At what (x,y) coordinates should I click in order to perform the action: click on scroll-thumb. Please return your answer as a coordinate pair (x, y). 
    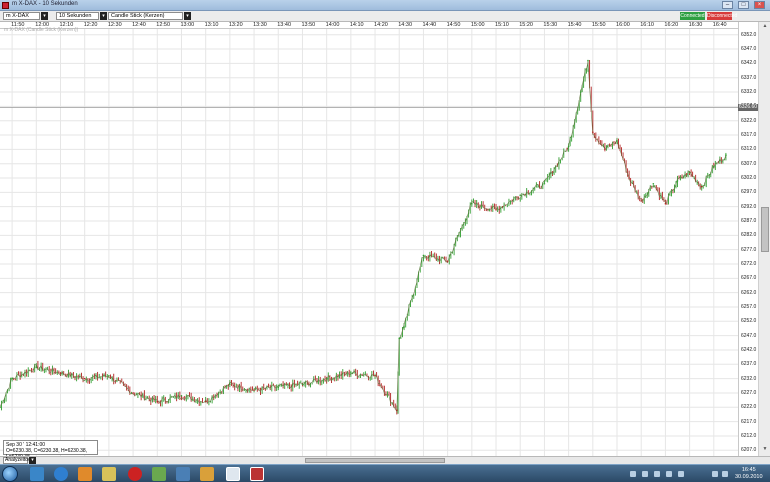
    Looking at the image, I should click on (765, 229).